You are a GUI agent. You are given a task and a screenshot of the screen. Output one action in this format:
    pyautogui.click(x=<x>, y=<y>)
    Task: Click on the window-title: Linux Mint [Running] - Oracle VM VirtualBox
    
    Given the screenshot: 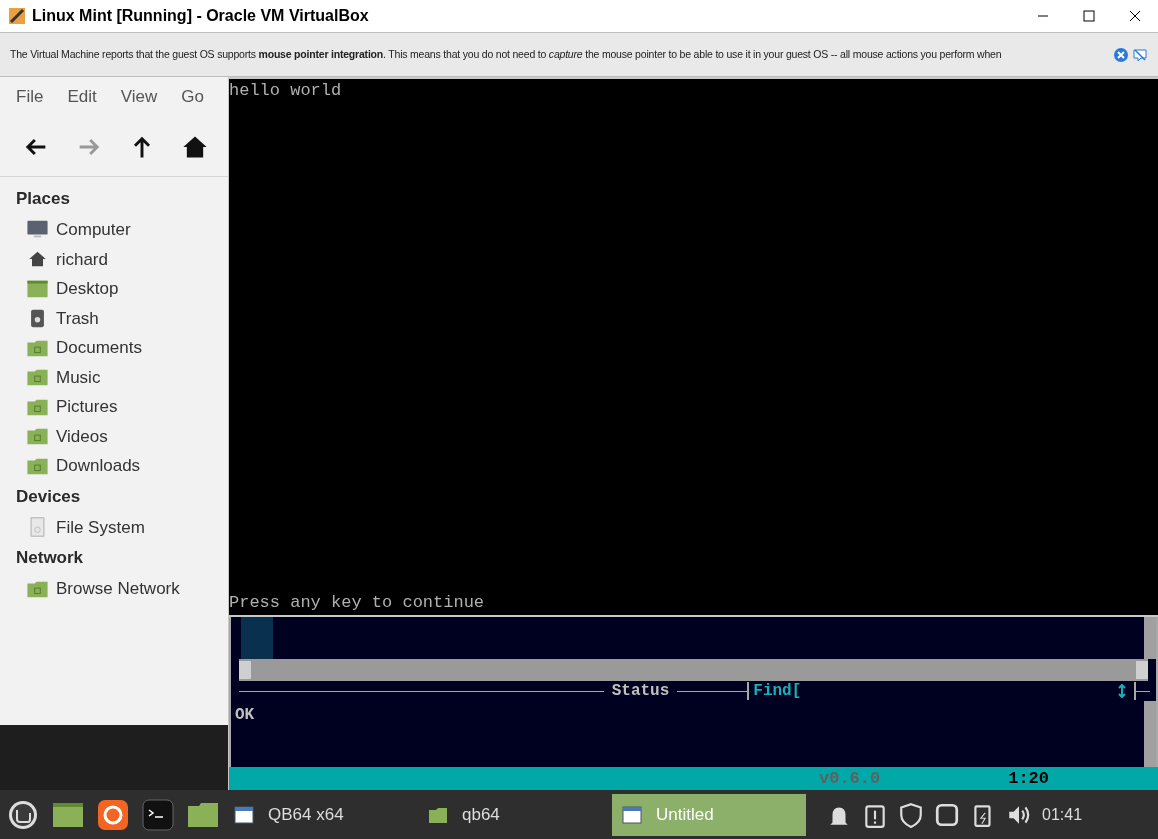 What is the action you would take?
    pyautogui.click(x=200, y=16)
    